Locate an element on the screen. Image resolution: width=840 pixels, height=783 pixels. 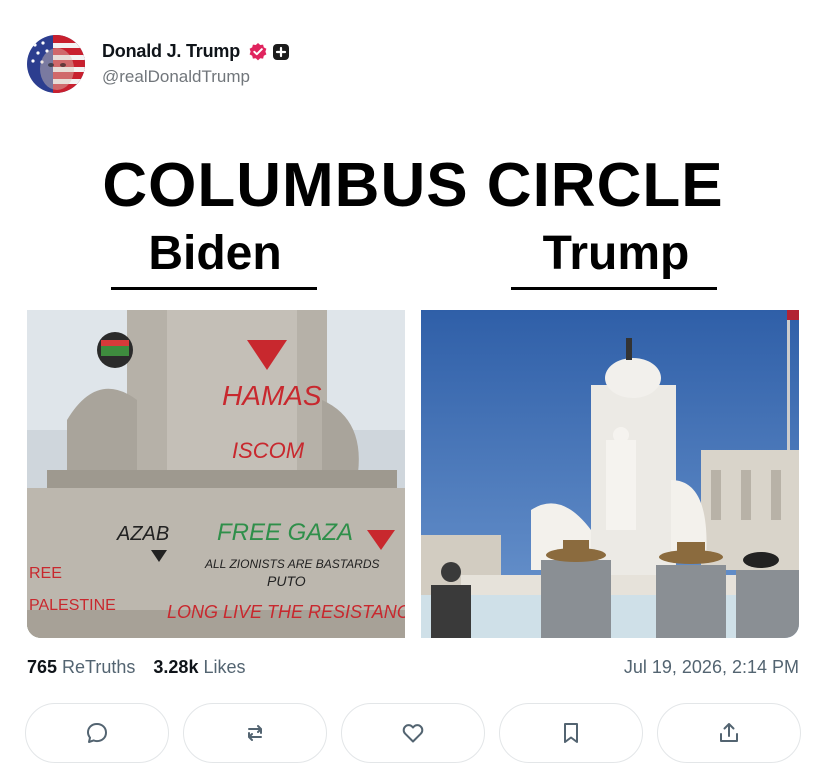
like-button is located at coordinates (413, 733).